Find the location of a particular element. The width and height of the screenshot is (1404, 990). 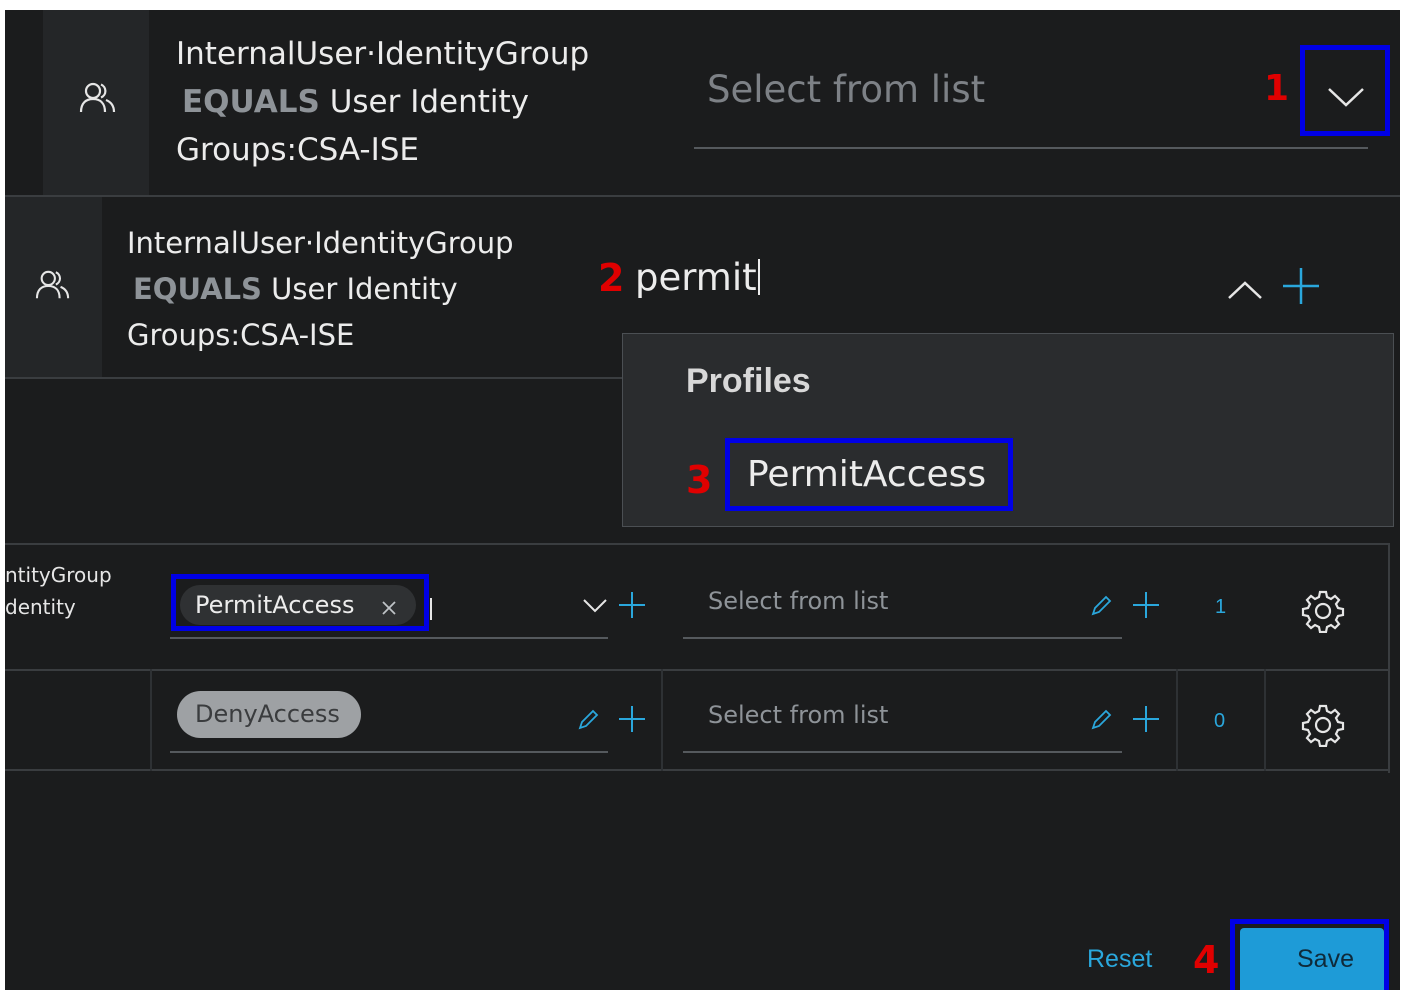

highlight-box-tag is located at coordinates (300, 602).